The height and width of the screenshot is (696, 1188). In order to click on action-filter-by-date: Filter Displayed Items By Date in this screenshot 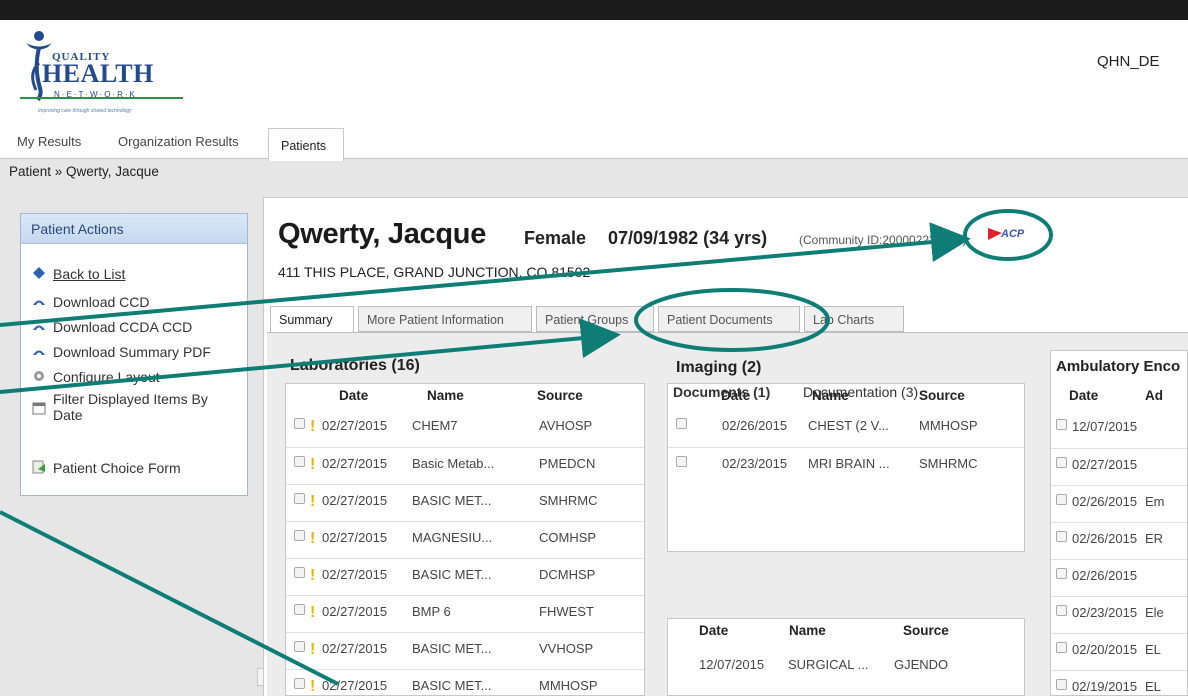, I will do `click(136, 407)`.